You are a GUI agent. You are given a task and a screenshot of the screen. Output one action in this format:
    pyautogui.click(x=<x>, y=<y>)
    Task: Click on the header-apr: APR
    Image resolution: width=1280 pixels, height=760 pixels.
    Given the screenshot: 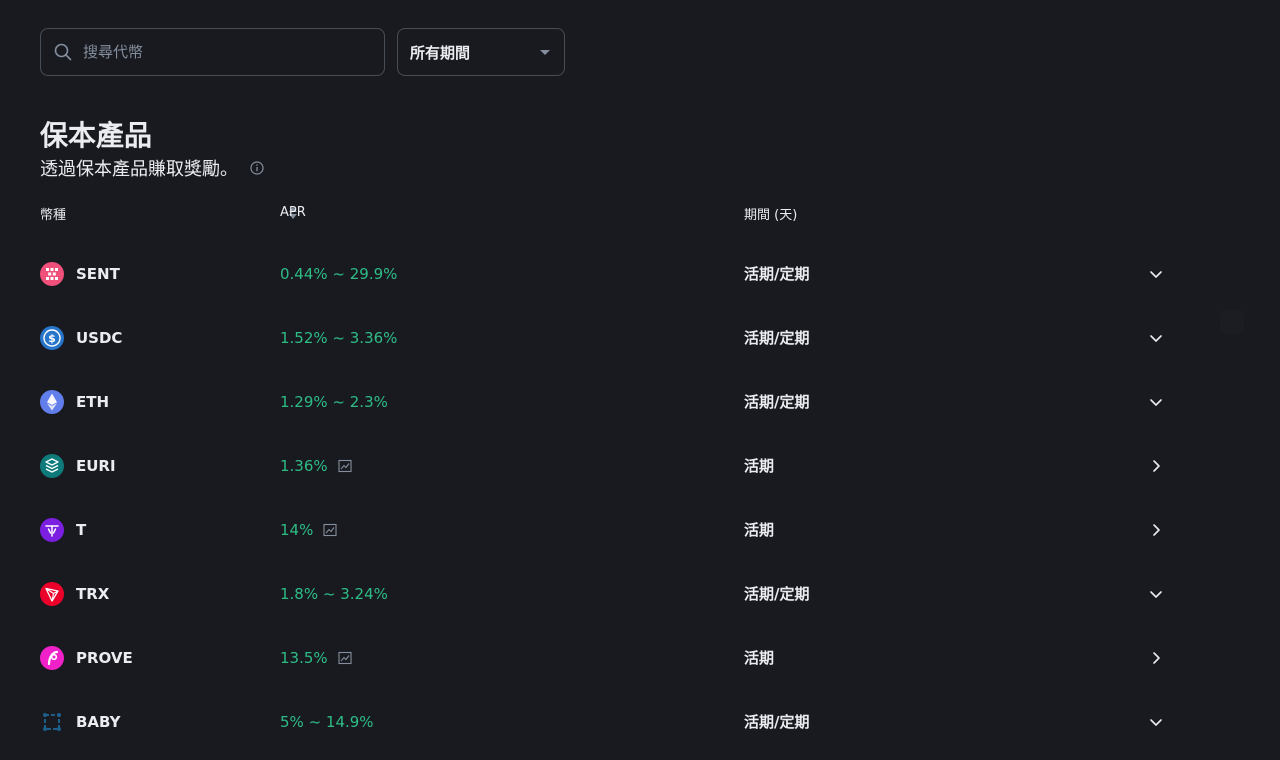 What is the action you would take?
    pyautogui.click(x=293, y=212)
    